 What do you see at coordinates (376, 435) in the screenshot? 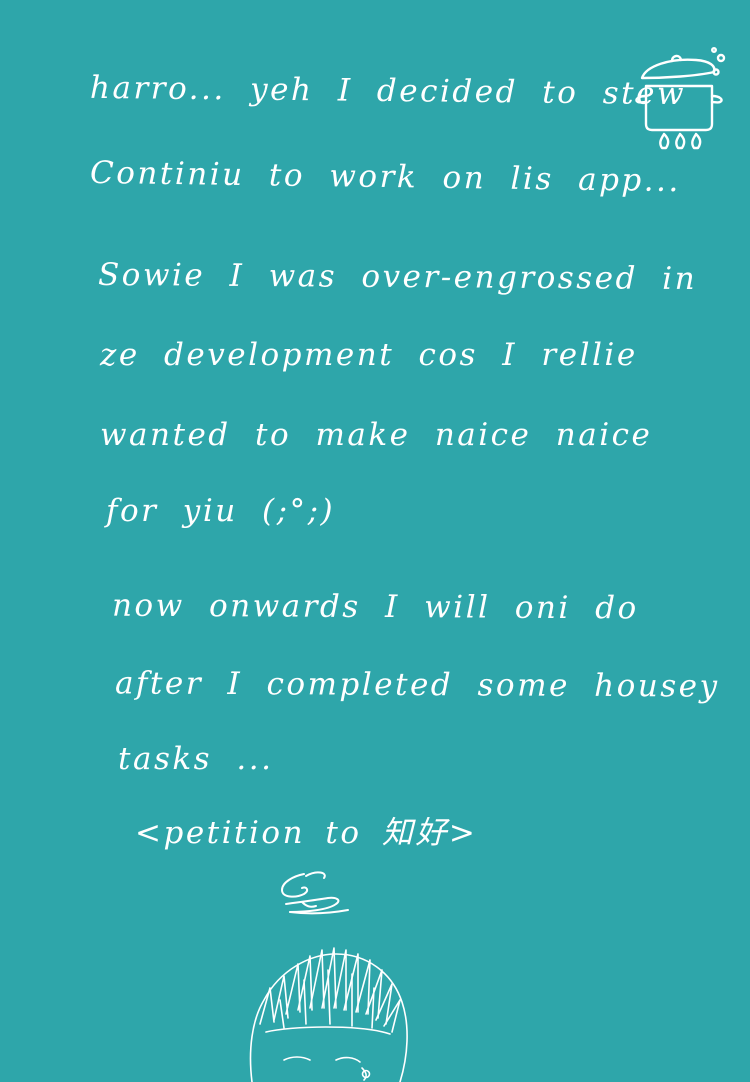
I see `note-line-5: wanted to make naice naice` at bounding box center [376, 435].